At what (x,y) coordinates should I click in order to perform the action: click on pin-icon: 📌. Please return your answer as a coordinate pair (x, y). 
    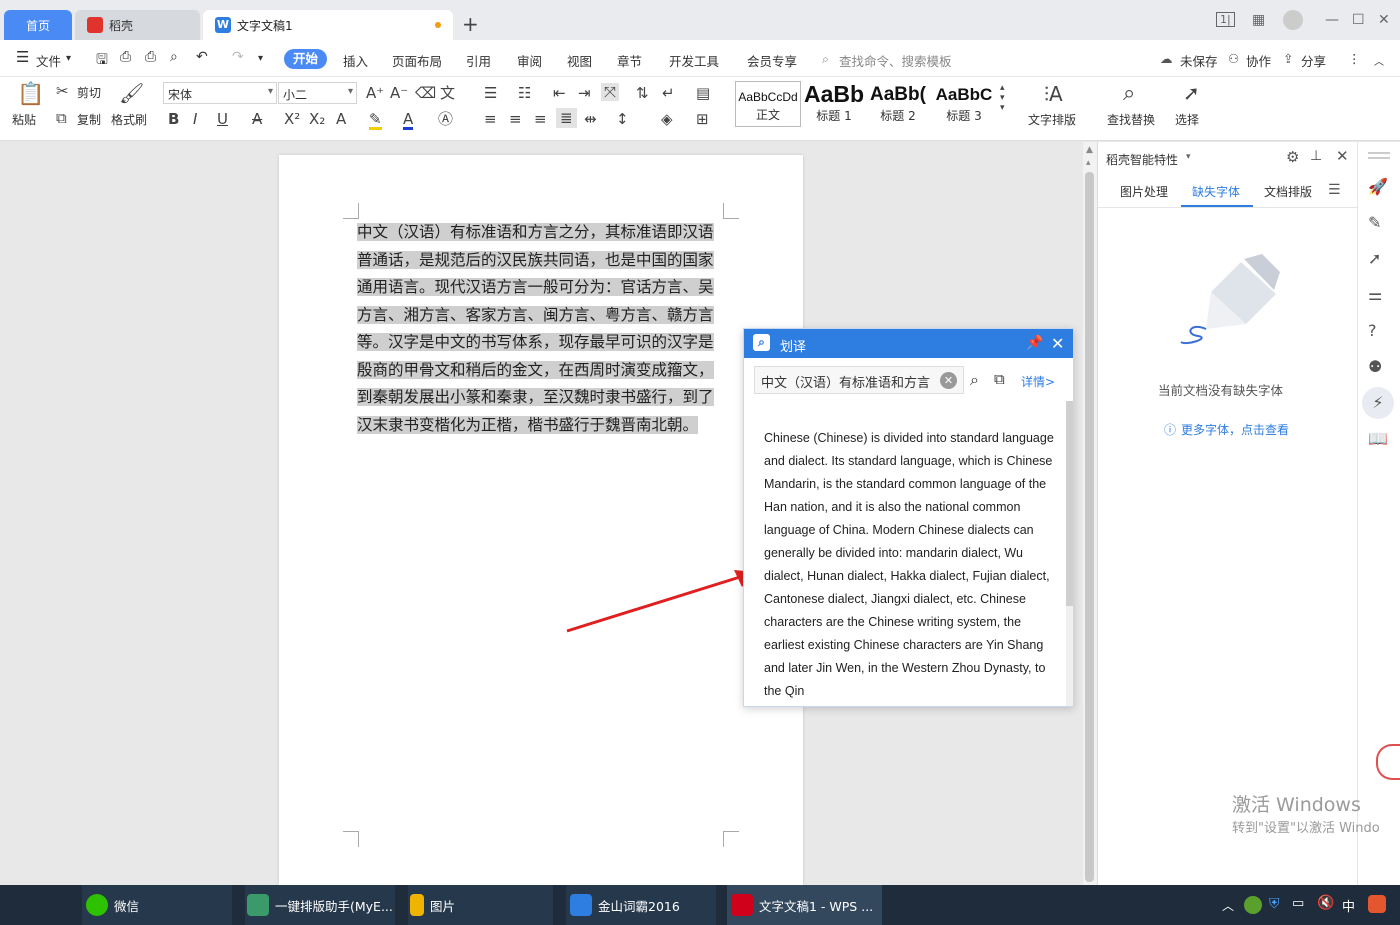
    Looking at the image, I should click on (1034, 343).